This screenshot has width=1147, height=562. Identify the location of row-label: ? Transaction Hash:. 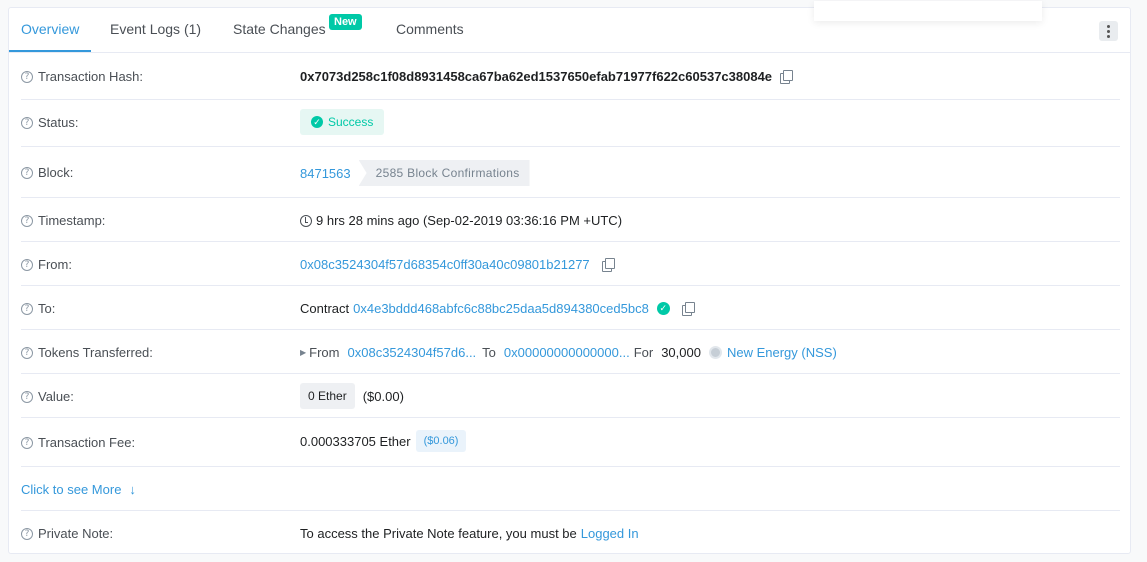
(82, 76).